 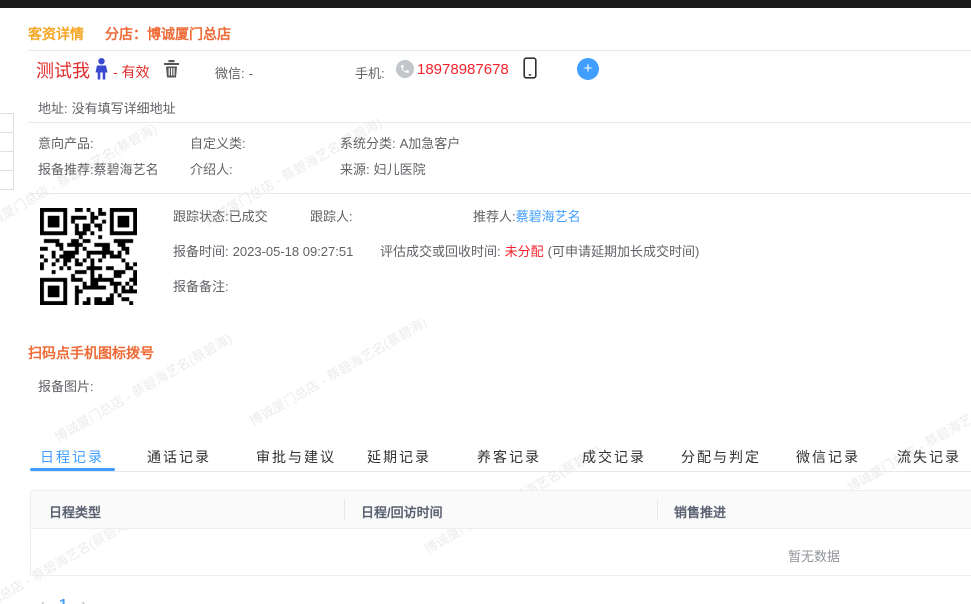 What do you see at coordinates (399, 457) in the screenshot?
I see `tab-delay-records: 延期记录` at bounding box center [399, 457].